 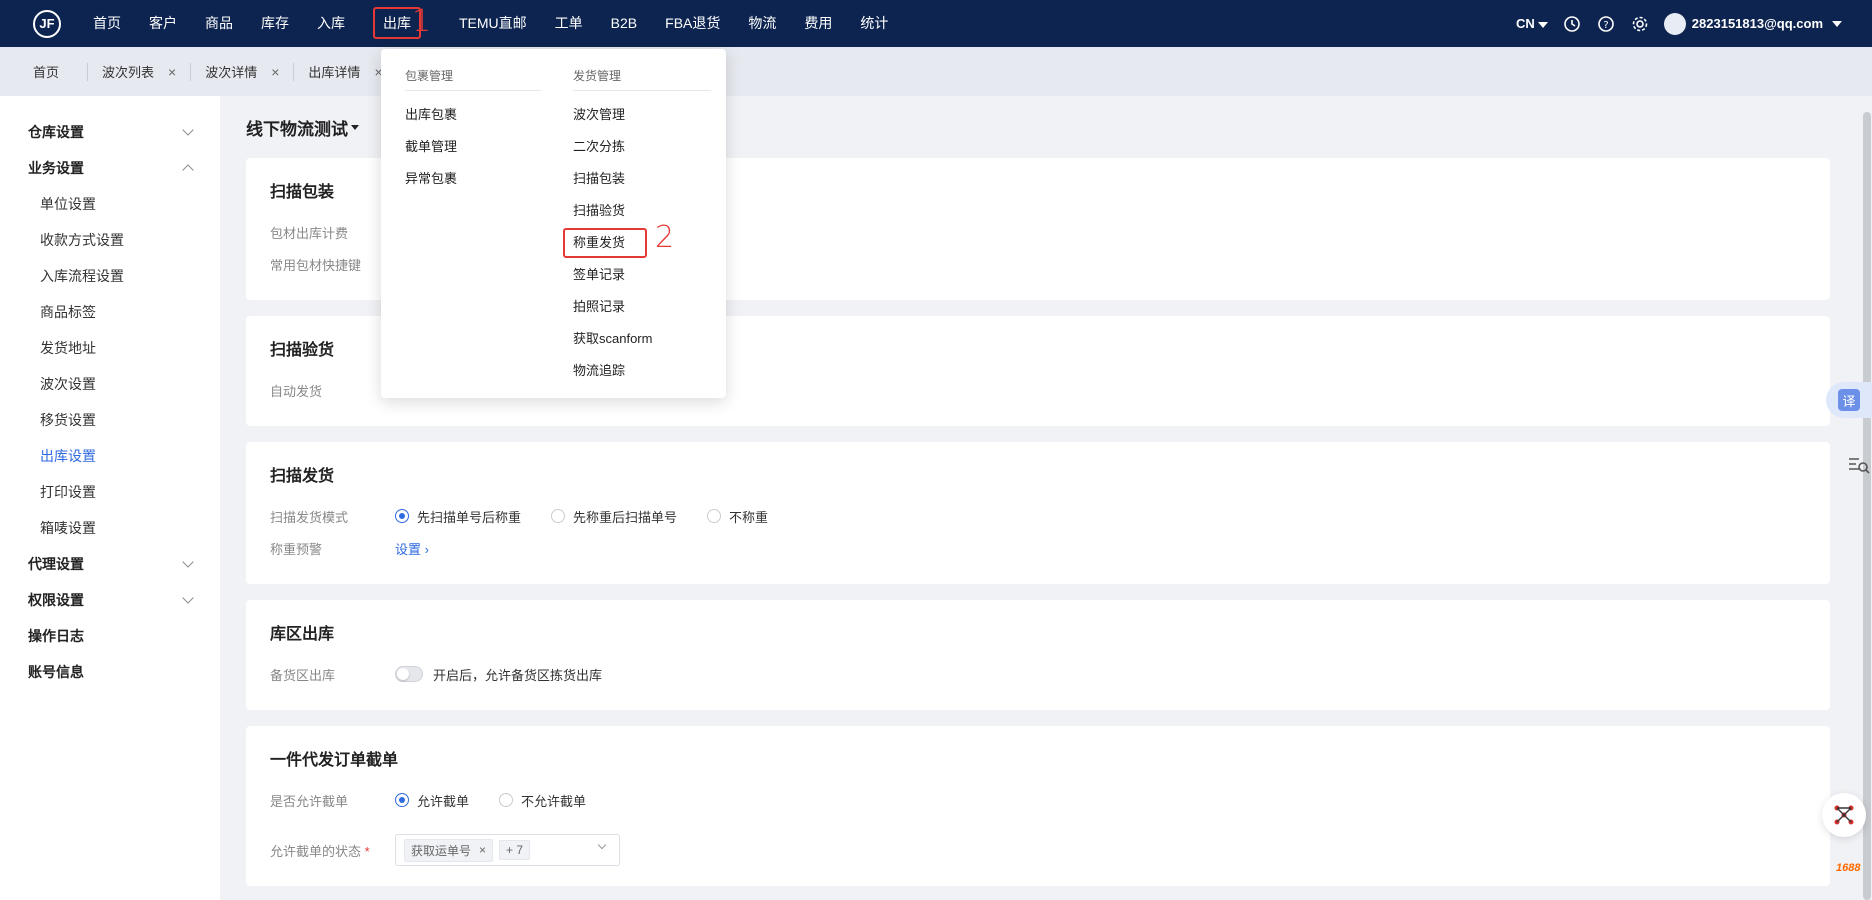 What do you see at coordinates (110, 132) in the screenshot?
I see `sidebar-group-warehouse: 仓库设置` at bounding box center [110, 132].